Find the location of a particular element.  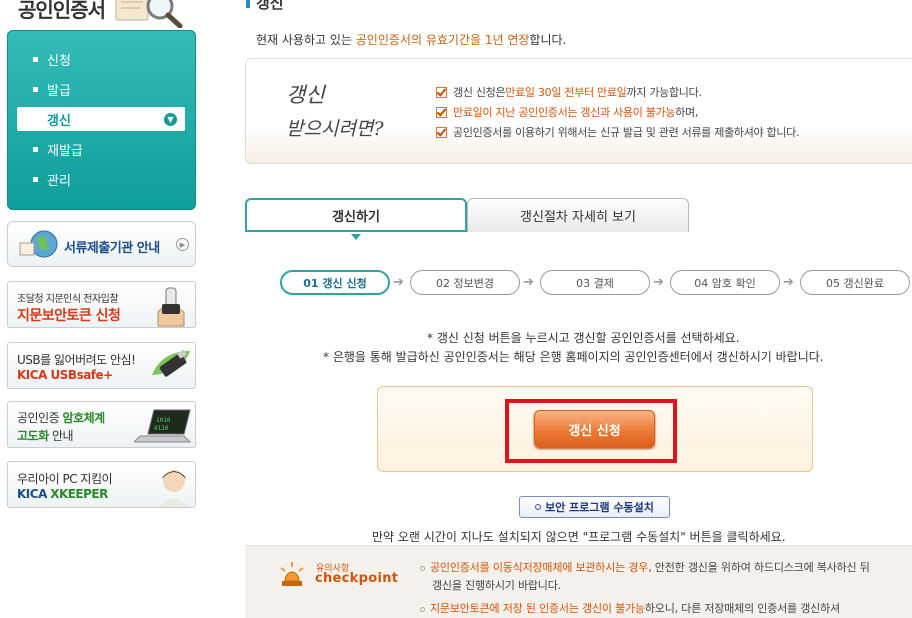

crypto-banner-line2: 고도화 안내 is located at coordinates (45, 436).